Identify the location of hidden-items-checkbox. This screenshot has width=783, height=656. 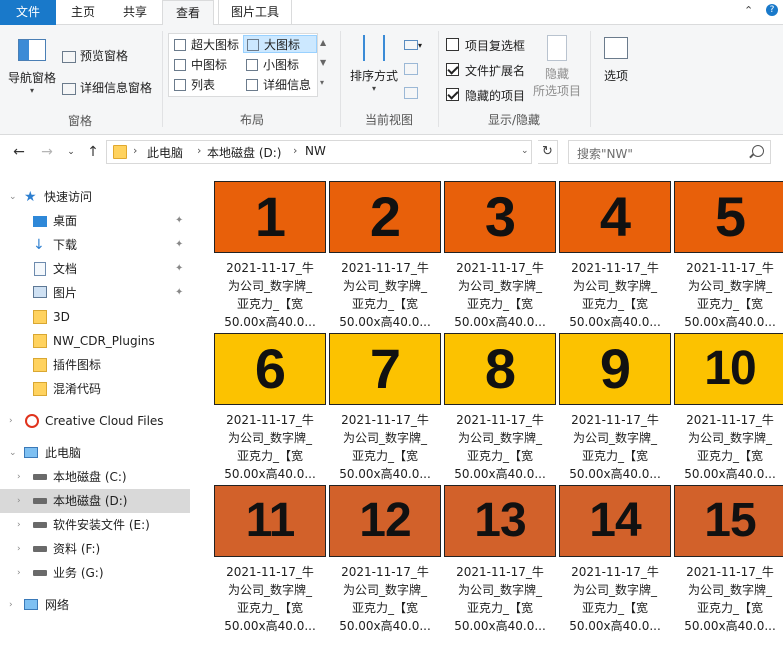
(452, 94).